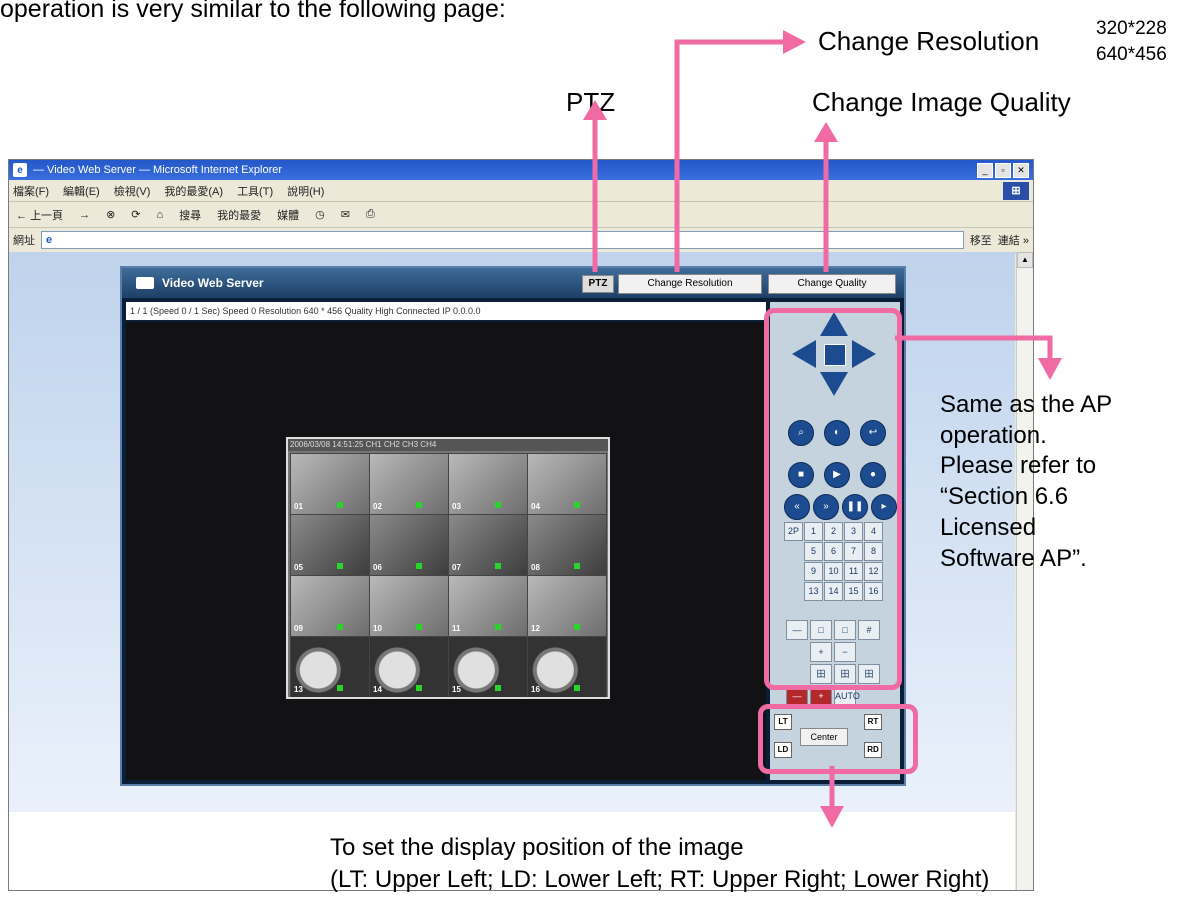 Image resolution: width=1192 pixels, height=900 pixels. What do you see at coordinates (1004, 497) in the screenshot?
I see `note-line: “Section 6.6` at bounding box center [1004, 497].